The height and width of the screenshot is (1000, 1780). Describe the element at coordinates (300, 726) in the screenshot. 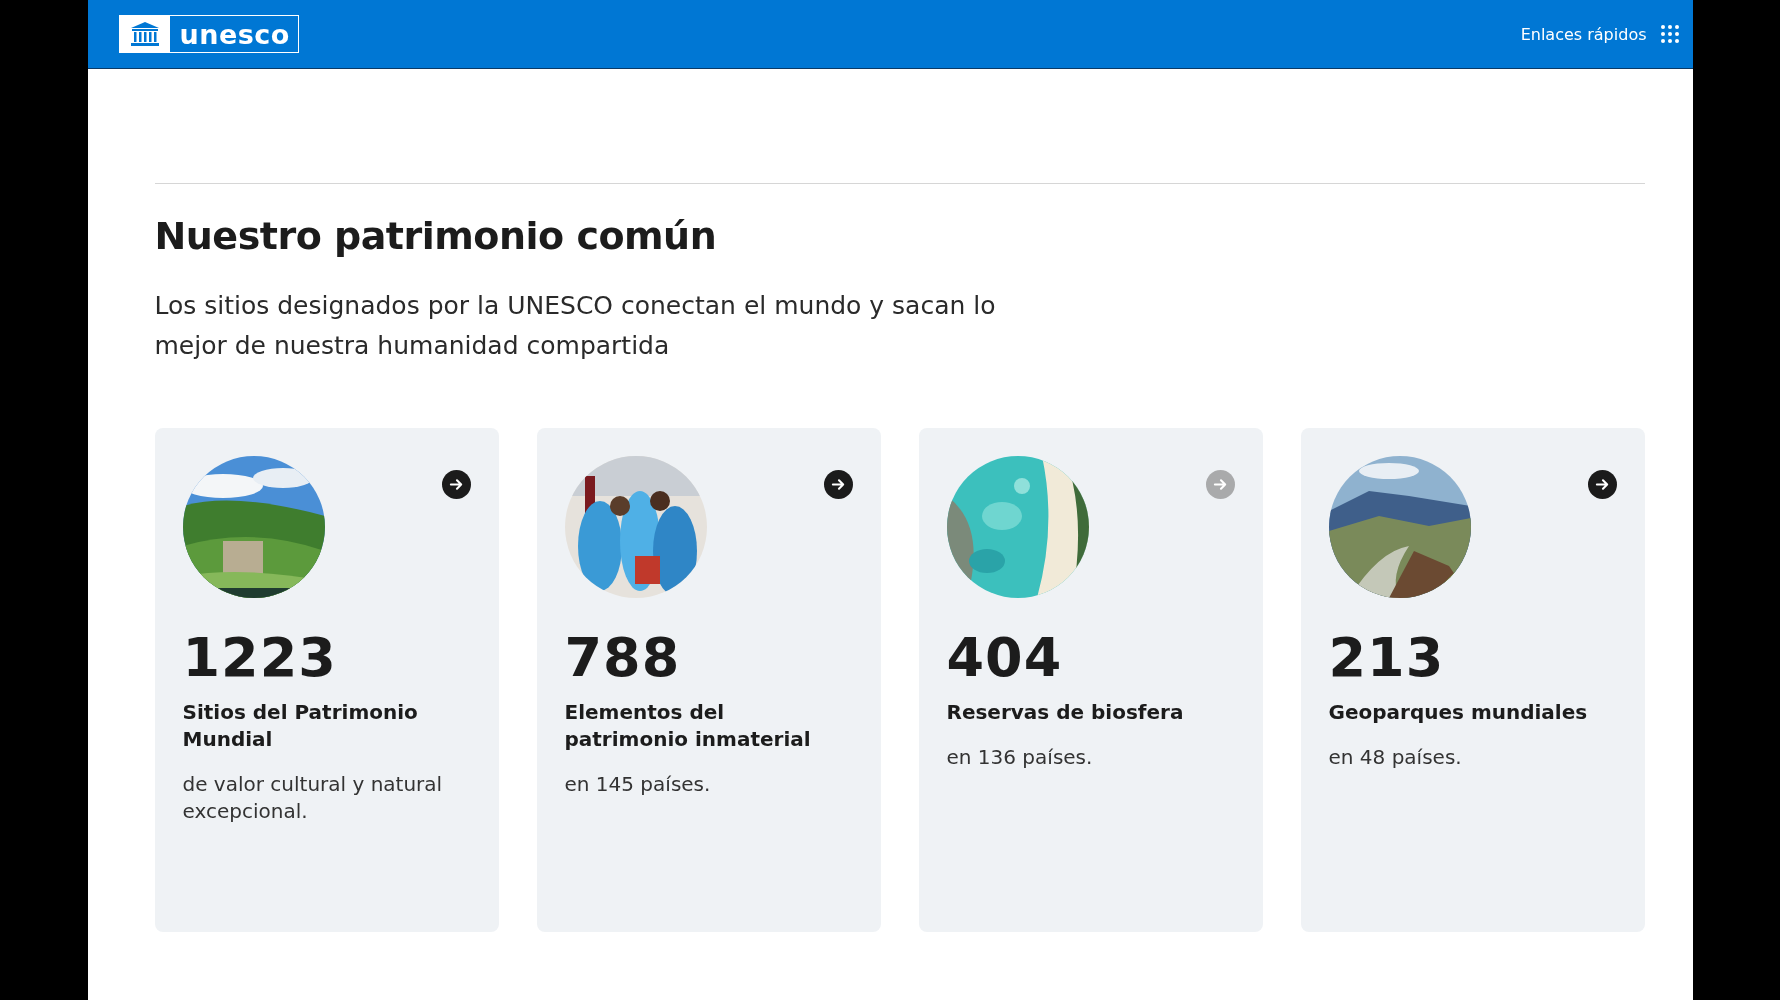

I see `stat-label: Sitios del Patrimonio Mundial` at that location.